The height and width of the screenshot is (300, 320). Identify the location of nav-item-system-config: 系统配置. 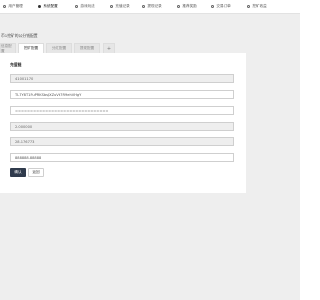
(48, 6).